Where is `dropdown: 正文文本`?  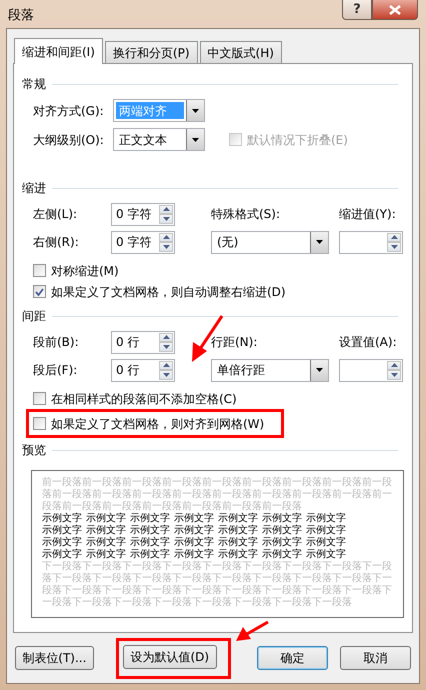 dropdown: 正文文本 is located at coordinates (159, 139).